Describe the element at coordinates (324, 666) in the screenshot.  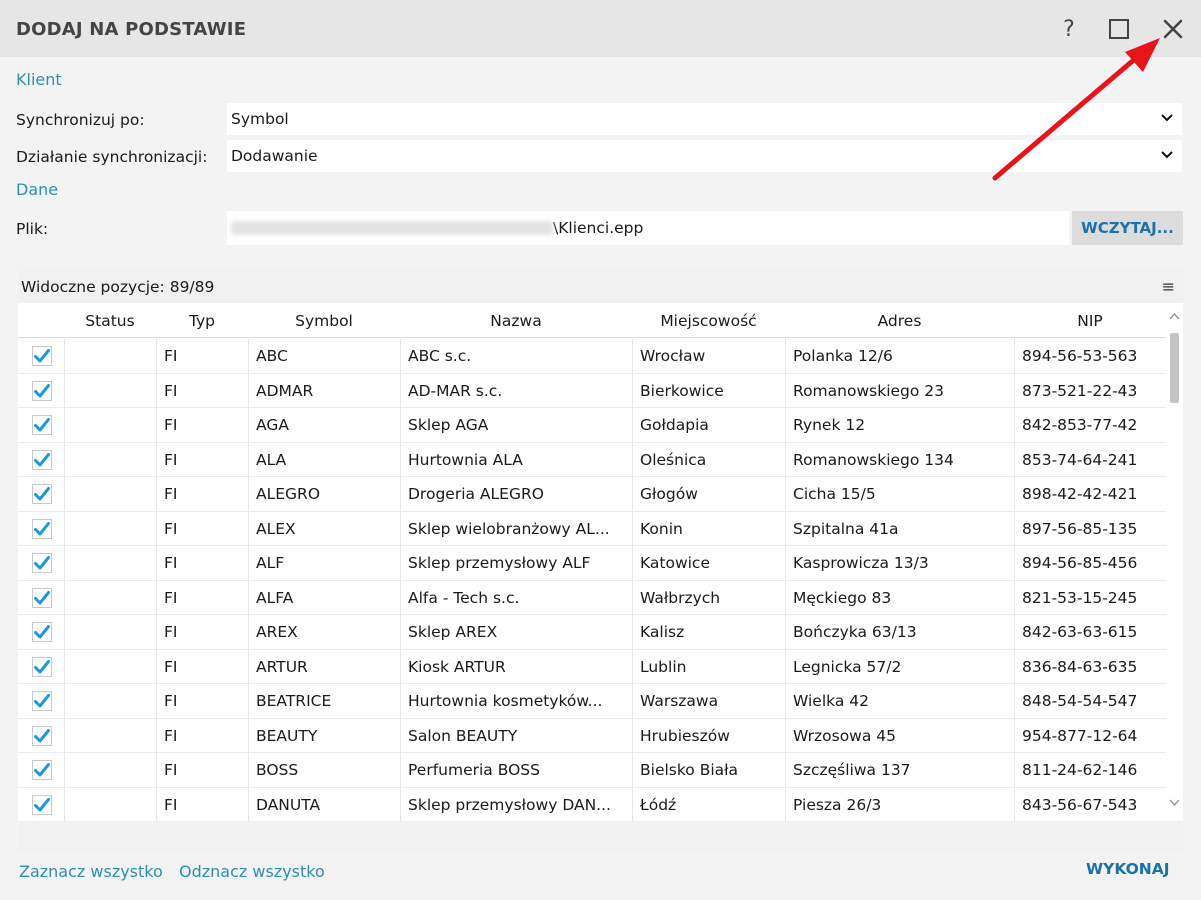
I see `cell-symbol: ARTUR` at that location.